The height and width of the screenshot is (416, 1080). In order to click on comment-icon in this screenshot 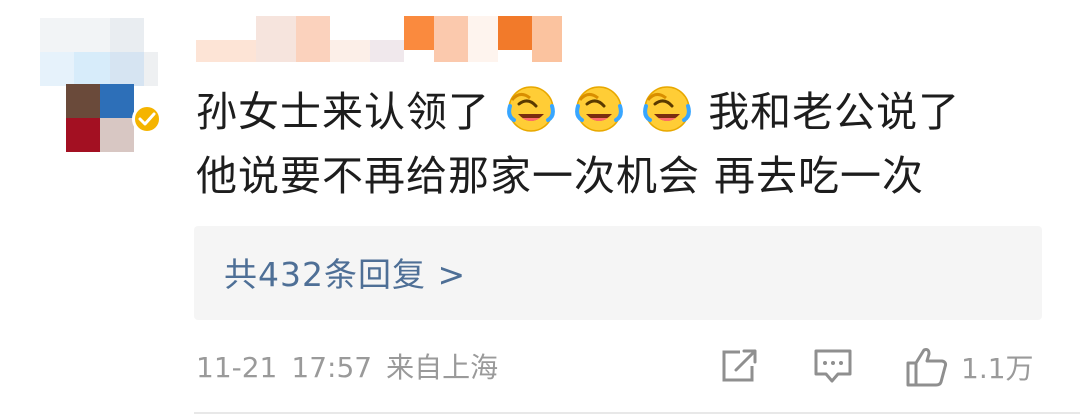, I will do `click(833, 366)`.